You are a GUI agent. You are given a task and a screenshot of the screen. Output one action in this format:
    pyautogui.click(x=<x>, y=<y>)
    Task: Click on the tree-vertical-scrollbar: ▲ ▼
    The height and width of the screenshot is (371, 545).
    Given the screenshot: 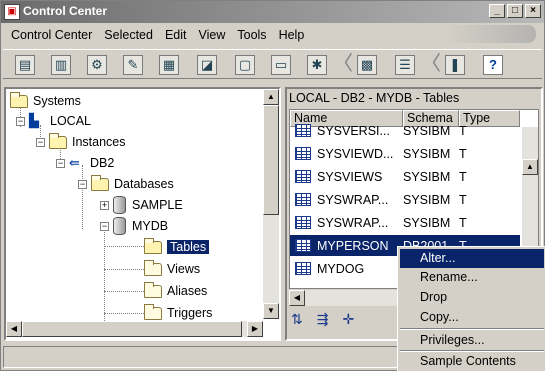 What is the action you would take?
    pyautogui.click(x=271, y=204)
    